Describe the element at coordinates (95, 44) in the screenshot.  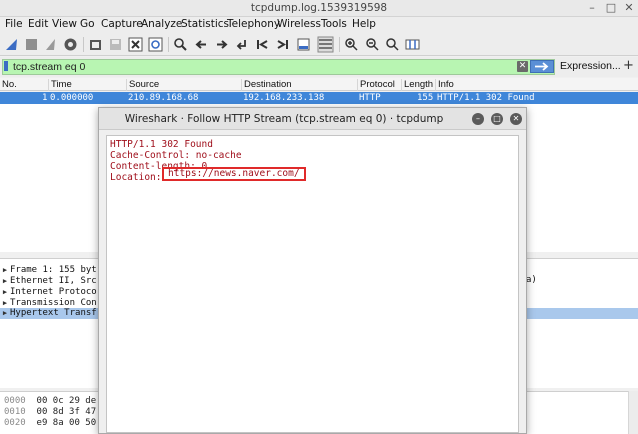
I see `open-file-icon` at that location.